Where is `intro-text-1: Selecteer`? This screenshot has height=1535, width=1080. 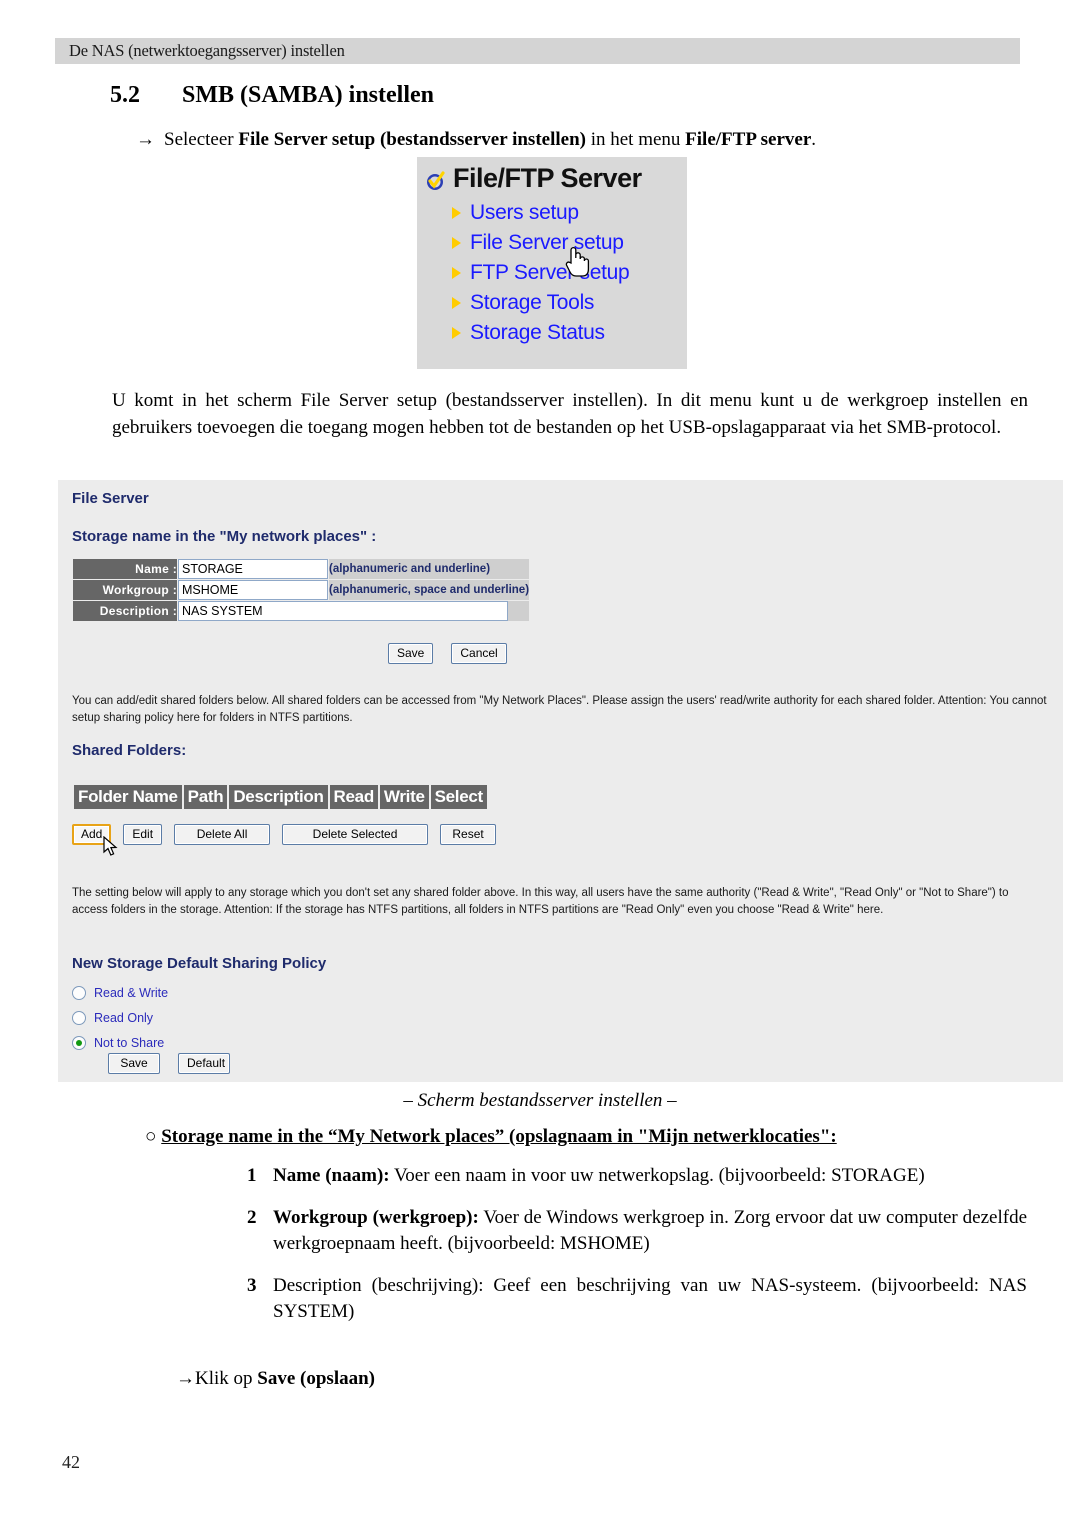 intro-text-1: Selecteer is located at coordinates (201, 139).